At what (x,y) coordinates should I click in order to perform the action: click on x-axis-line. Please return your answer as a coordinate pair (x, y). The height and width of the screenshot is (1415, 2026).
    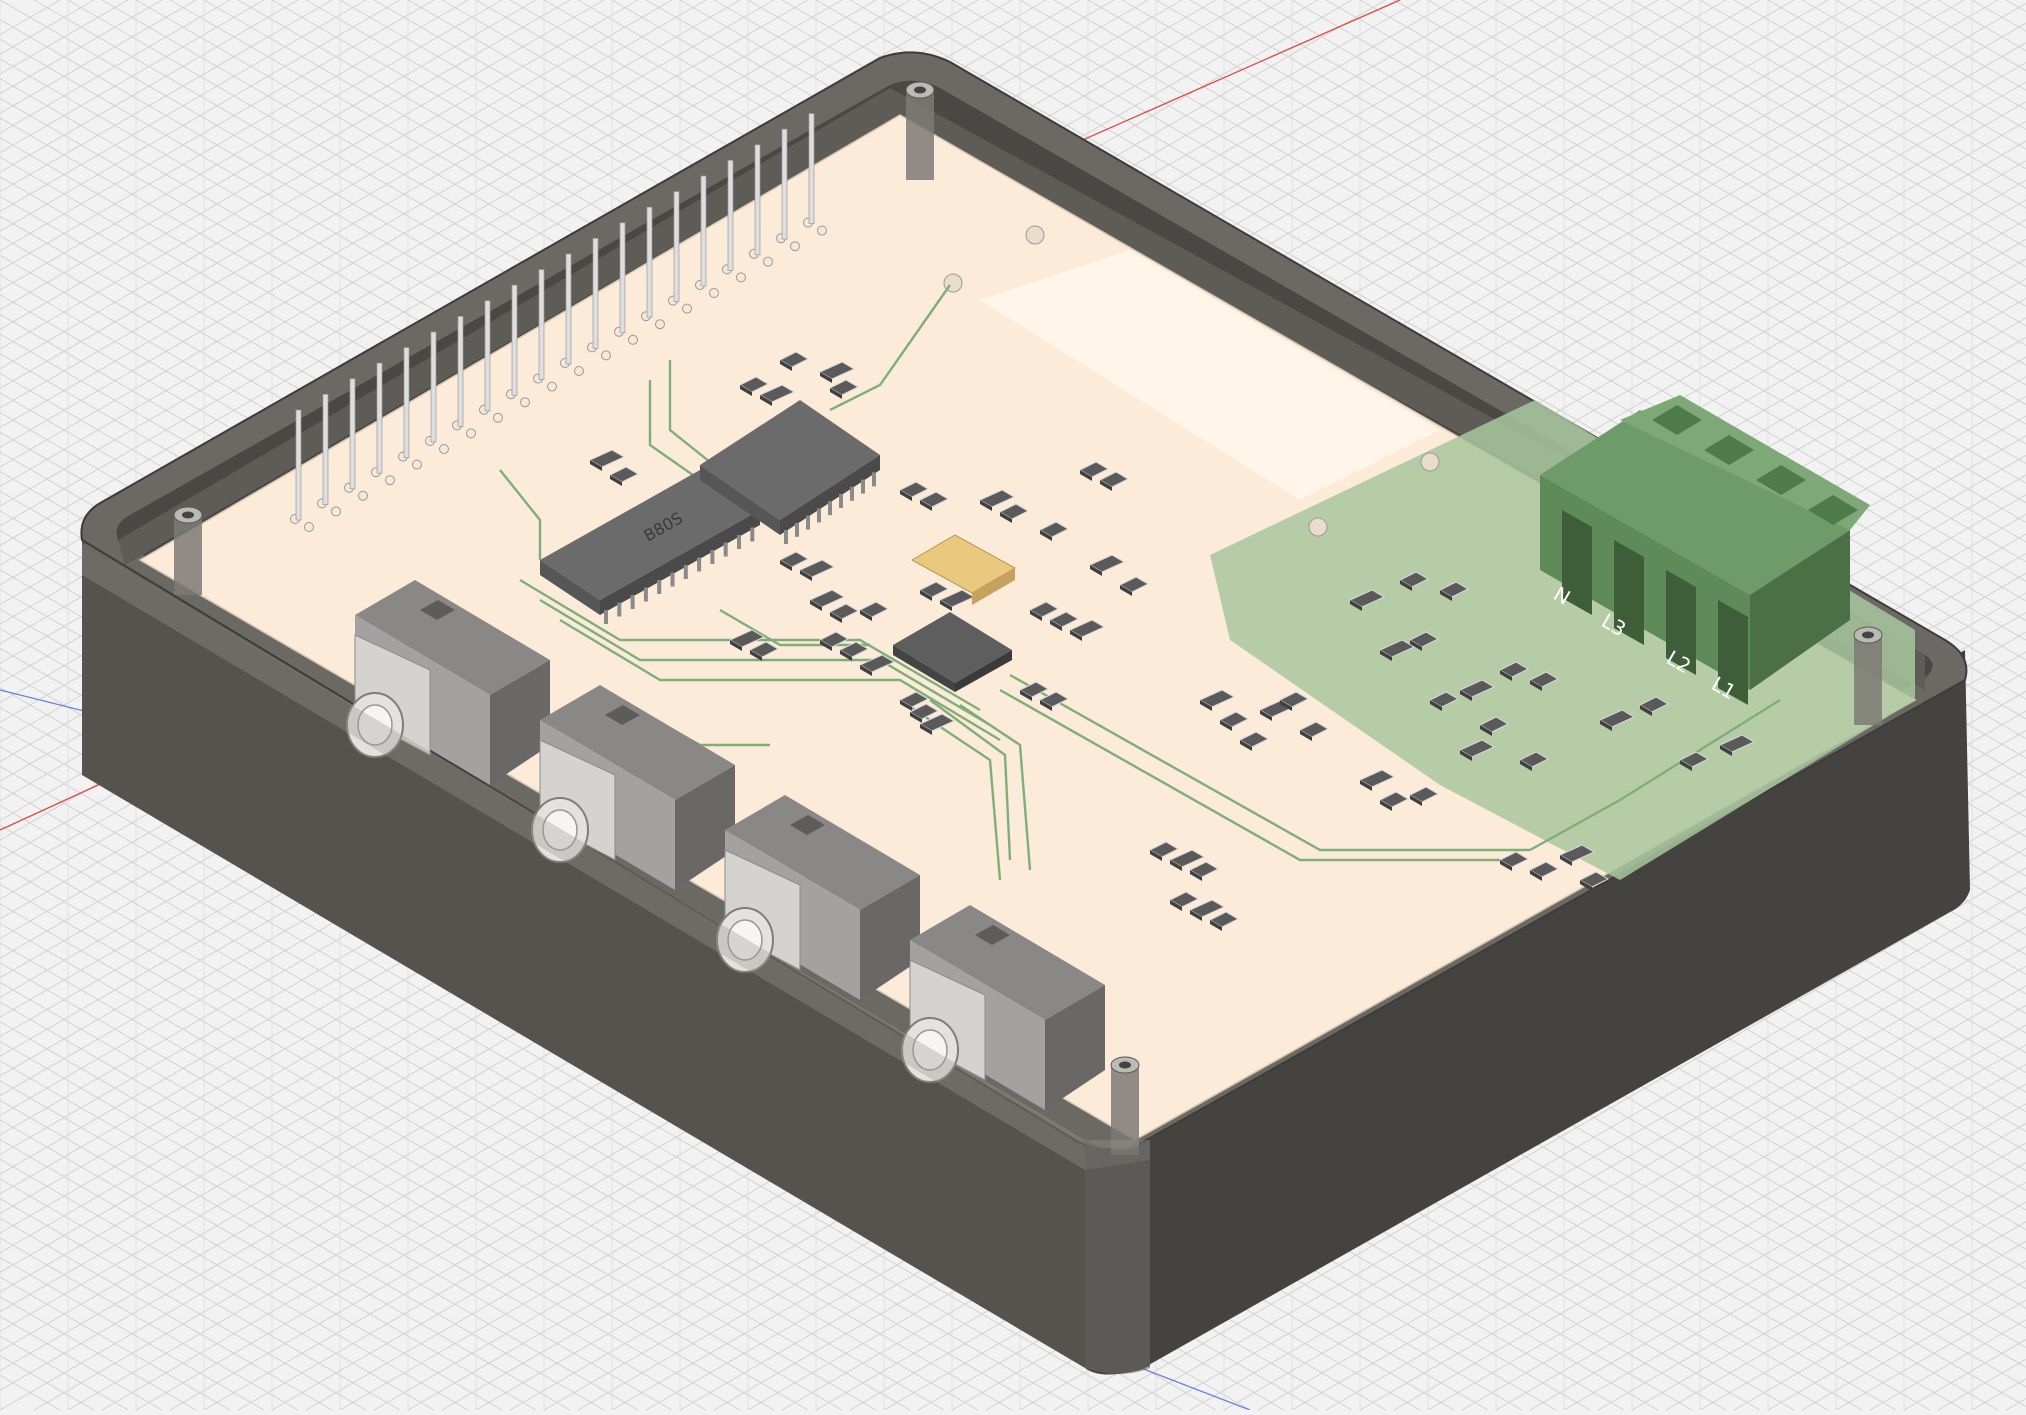
    Looking at the image, I should click on (1230, 75).